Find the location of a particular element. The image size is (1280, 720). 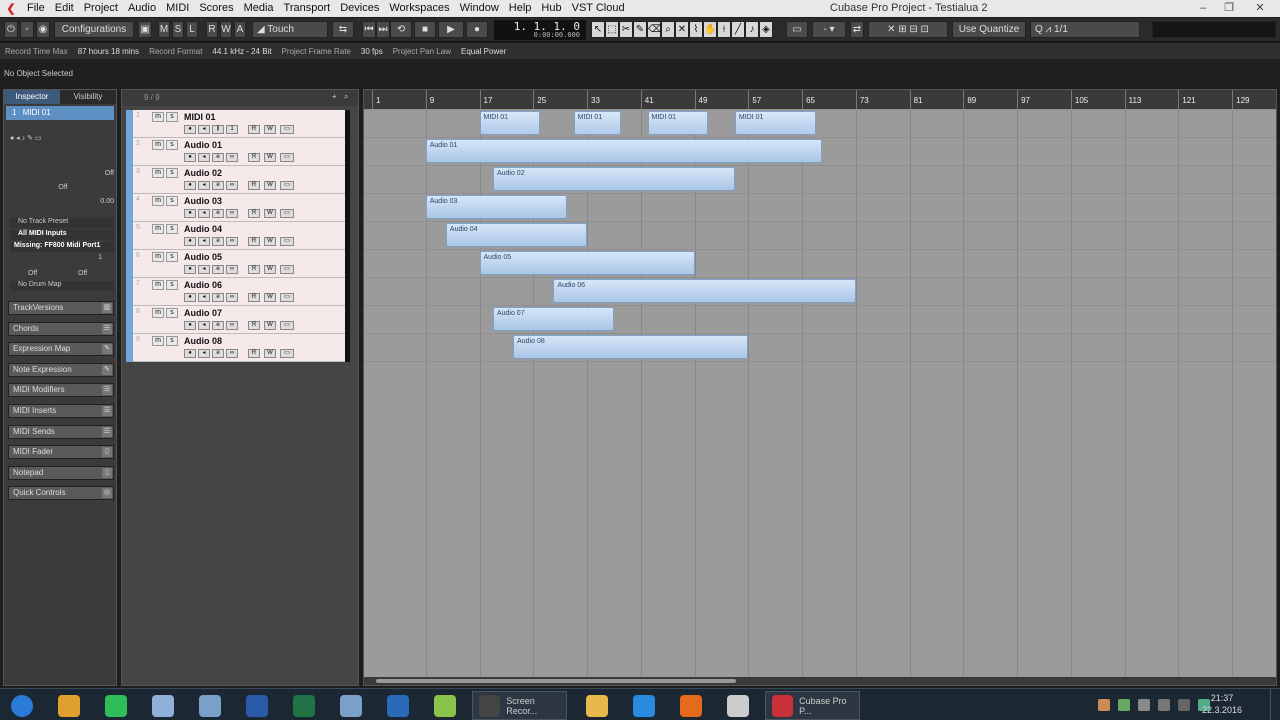

undo-icon: ◦ is located at coordinates (27, 29).